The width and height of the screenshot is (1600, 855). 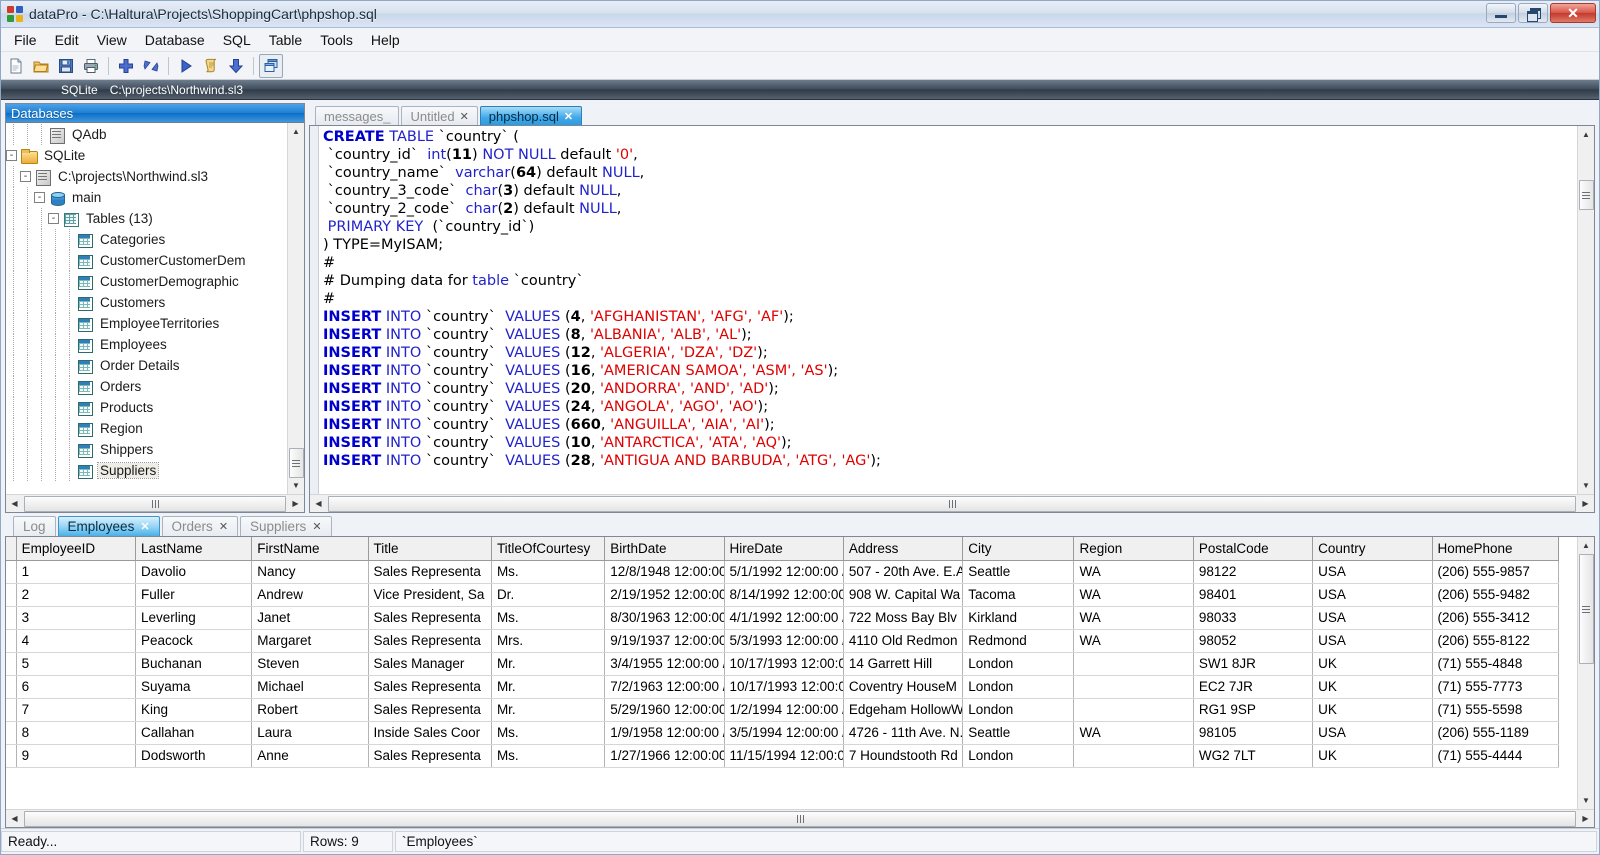 What do you see at coordinates (1586, 545) in the screenshot?
I see `grid-scroll-up-icon: ▲` at bounding box center [1586, 545].